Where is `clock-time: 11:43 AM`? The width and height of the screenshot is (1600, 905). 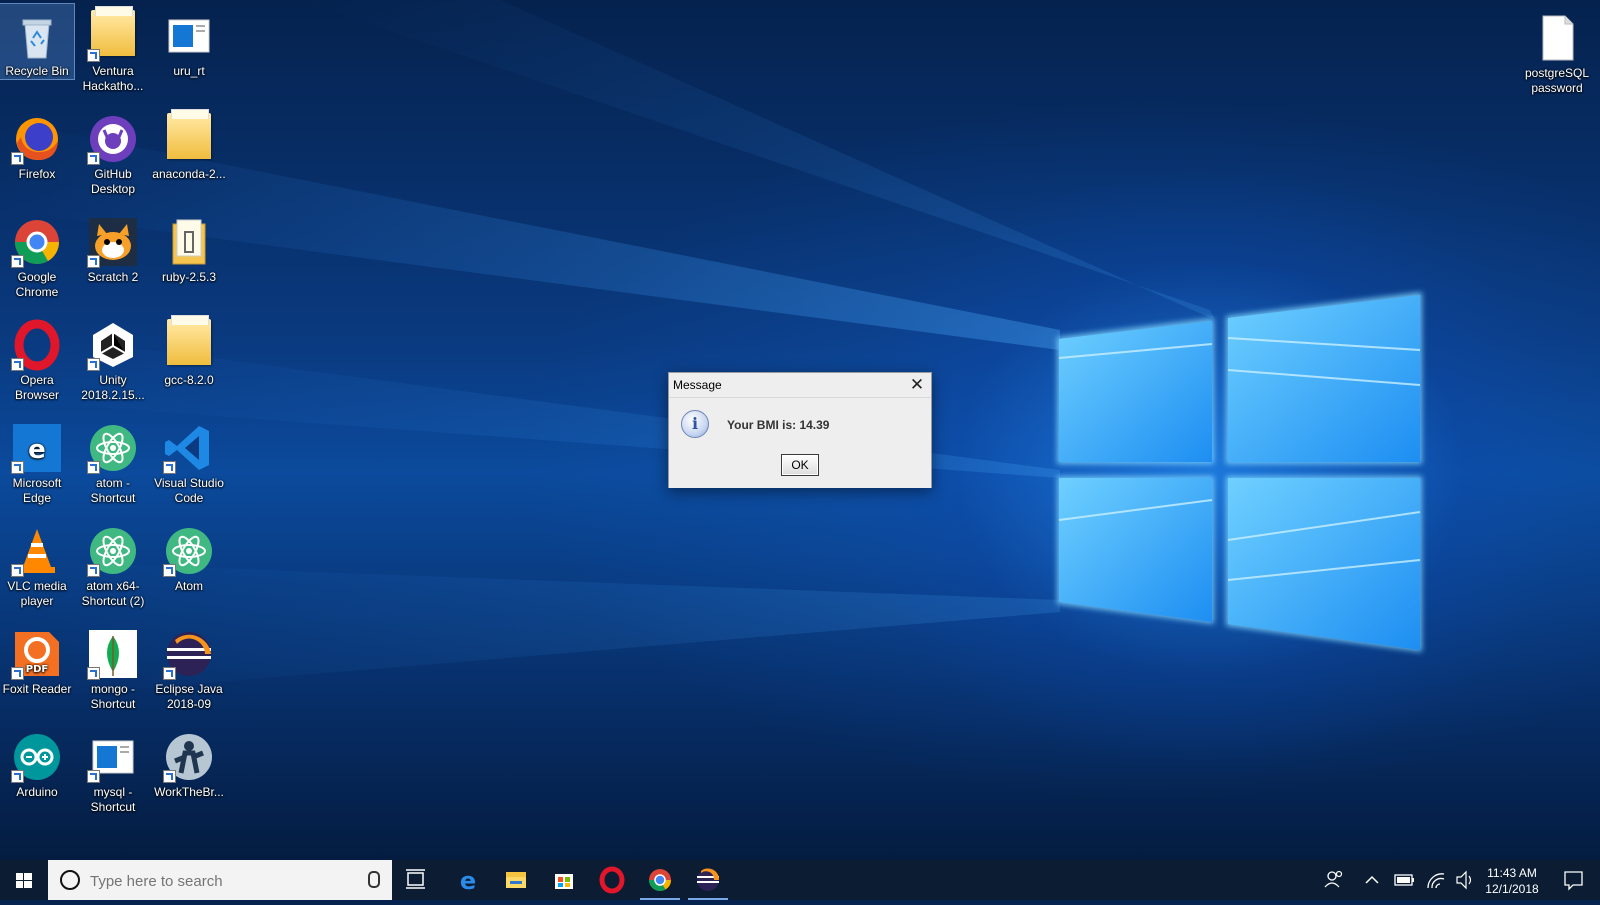 clock-time: 11:43 AM is located at coordinates (1512, 873).